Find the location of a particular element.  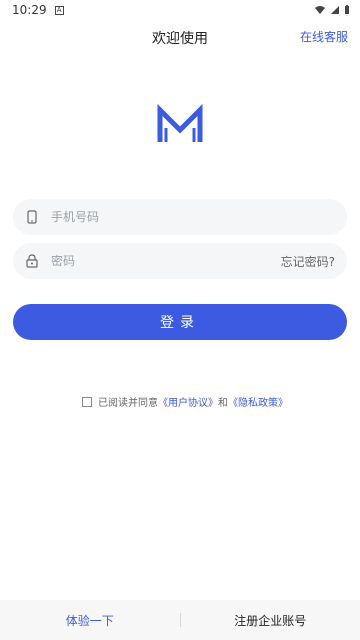

user-agreement-link: 《用户协议》 is located at coordinates (188, 401).